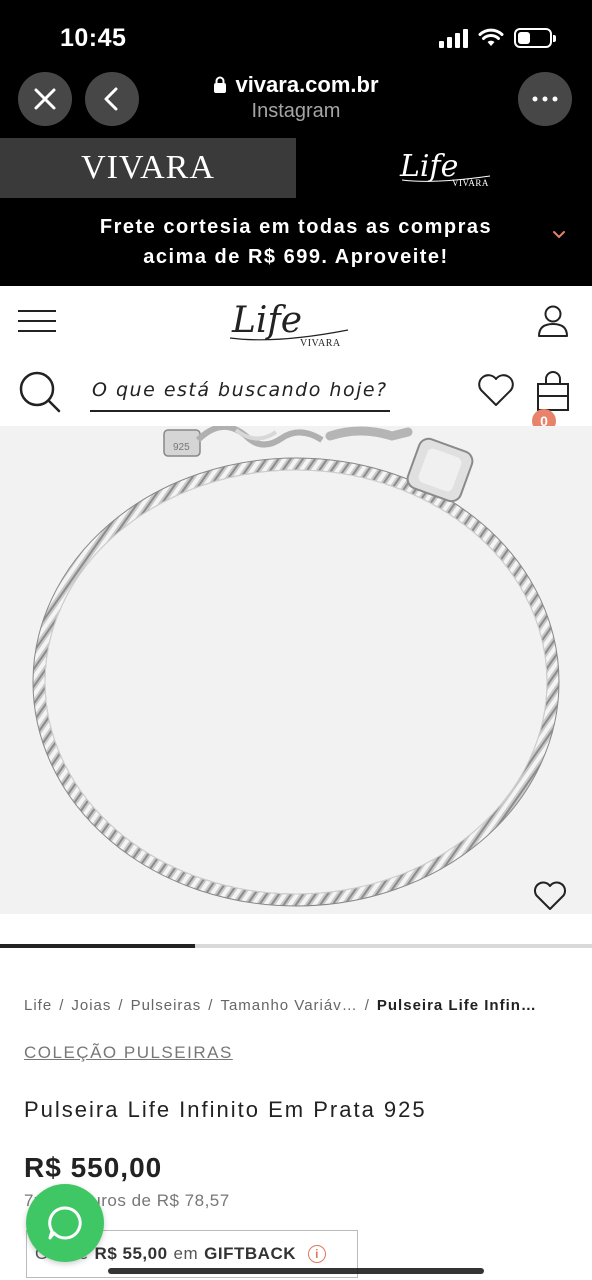  I want to click on search-icon, so click(40, 392).